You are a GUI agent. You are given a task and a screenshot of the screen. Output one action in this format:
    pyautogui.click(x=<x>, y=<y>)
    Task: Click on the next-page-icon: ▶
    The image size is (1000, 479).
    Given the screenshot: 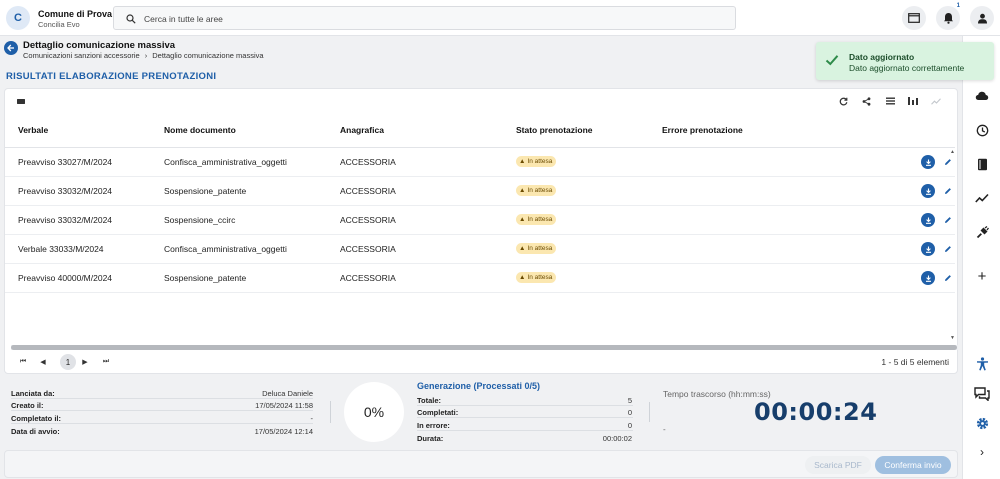 What is the action you would take?
    pyautogui.click(x=85, y=362)
    